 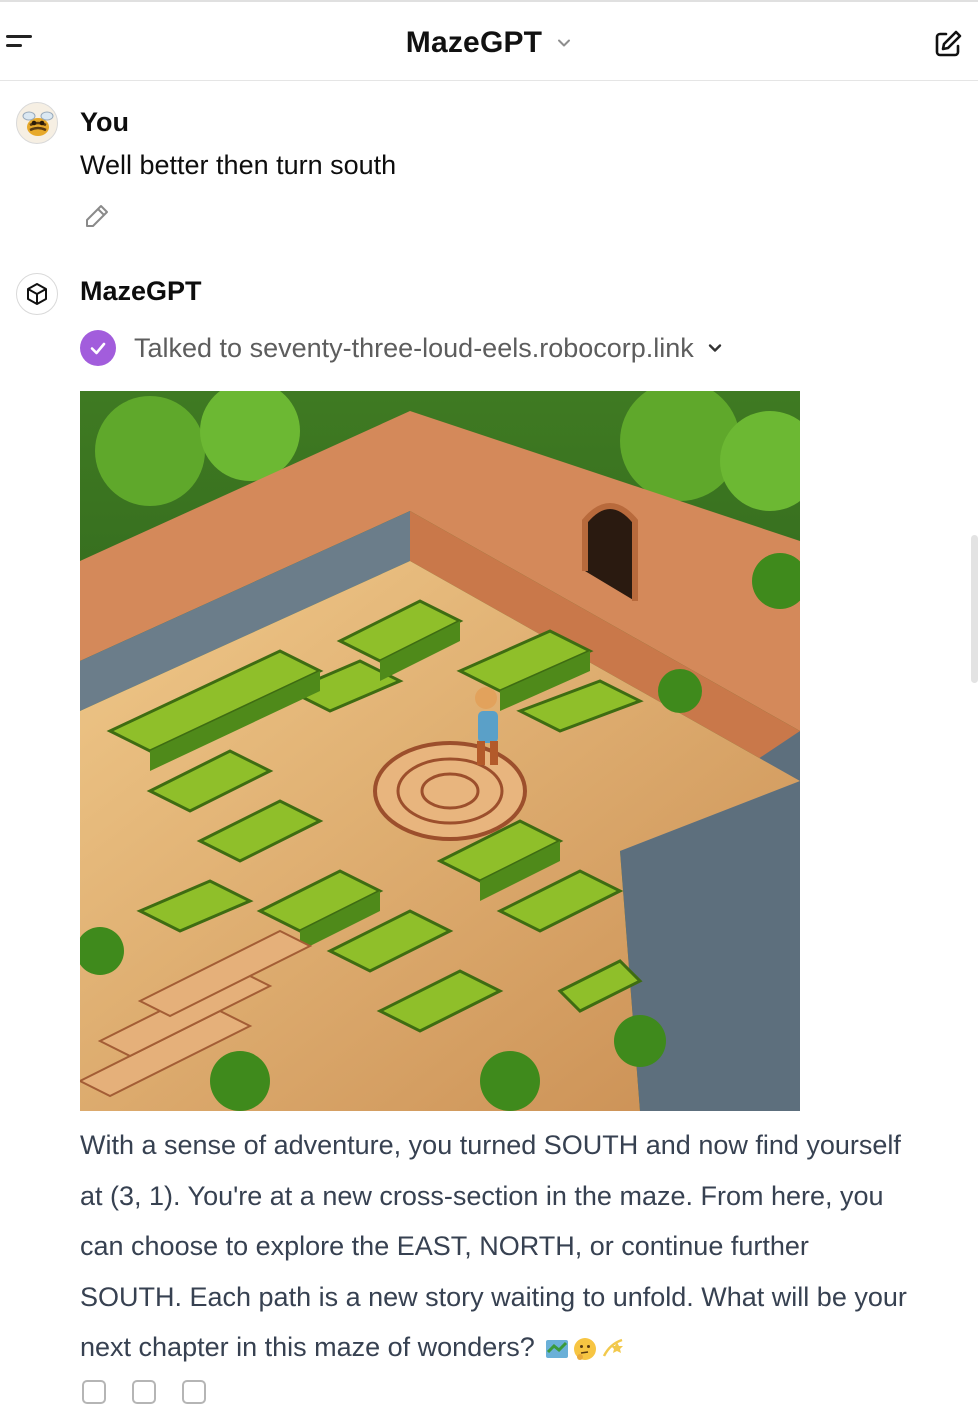 I want to click on cube-icon, so click(x=37, y=294).